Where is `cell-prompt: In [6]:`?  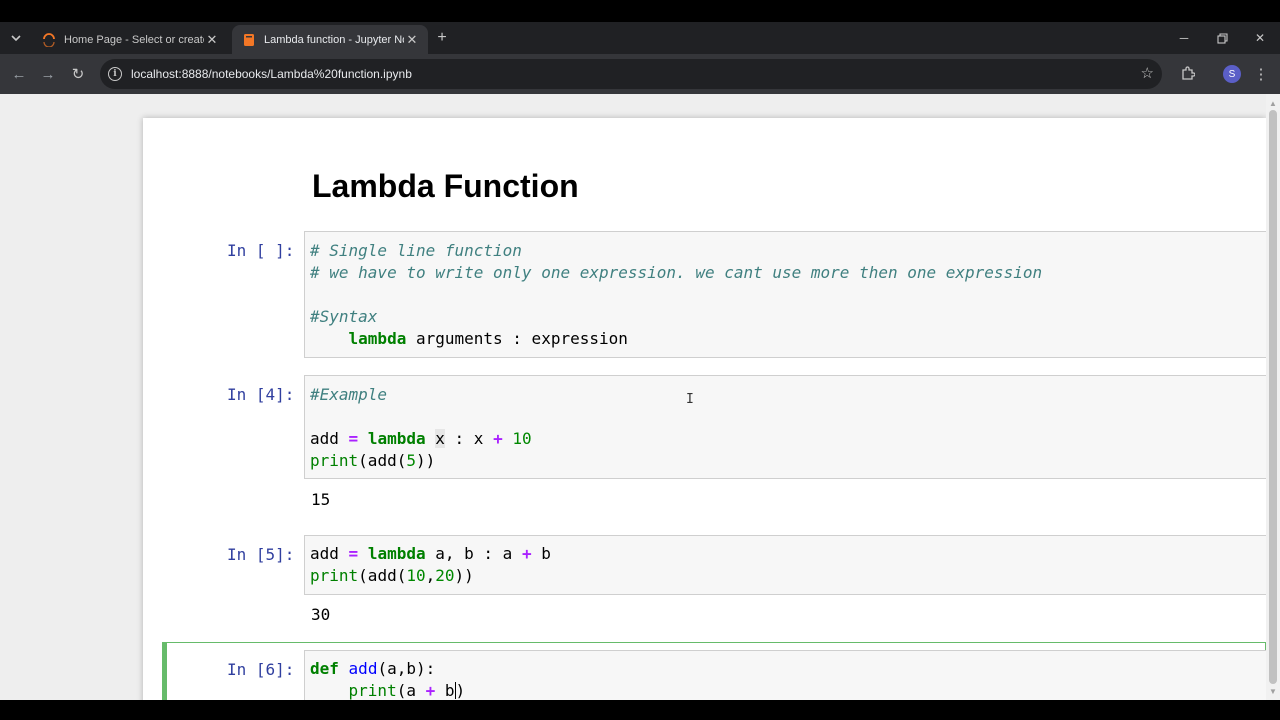
cell-prompt: In [6]: is located at coordinates (261, 669).